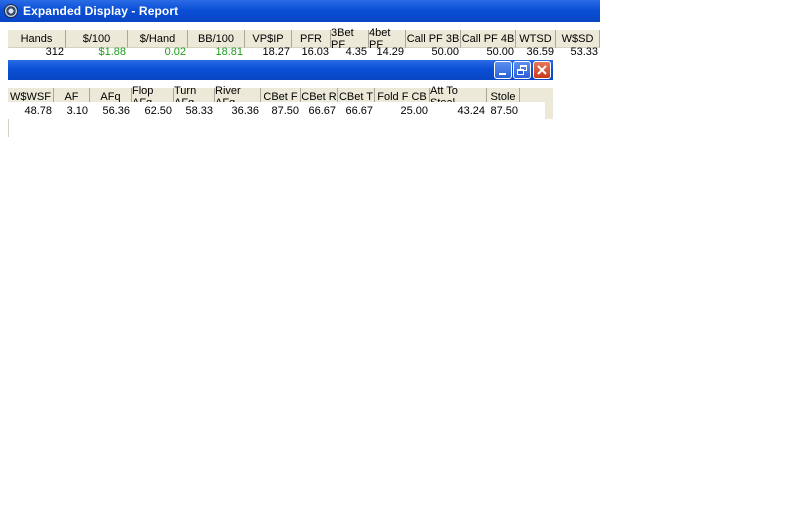  What do you see at coordinates (414, 111) in the screenshot?
I see `cell-fold-f-cb: 25.00` at bounding box center [414, 111].